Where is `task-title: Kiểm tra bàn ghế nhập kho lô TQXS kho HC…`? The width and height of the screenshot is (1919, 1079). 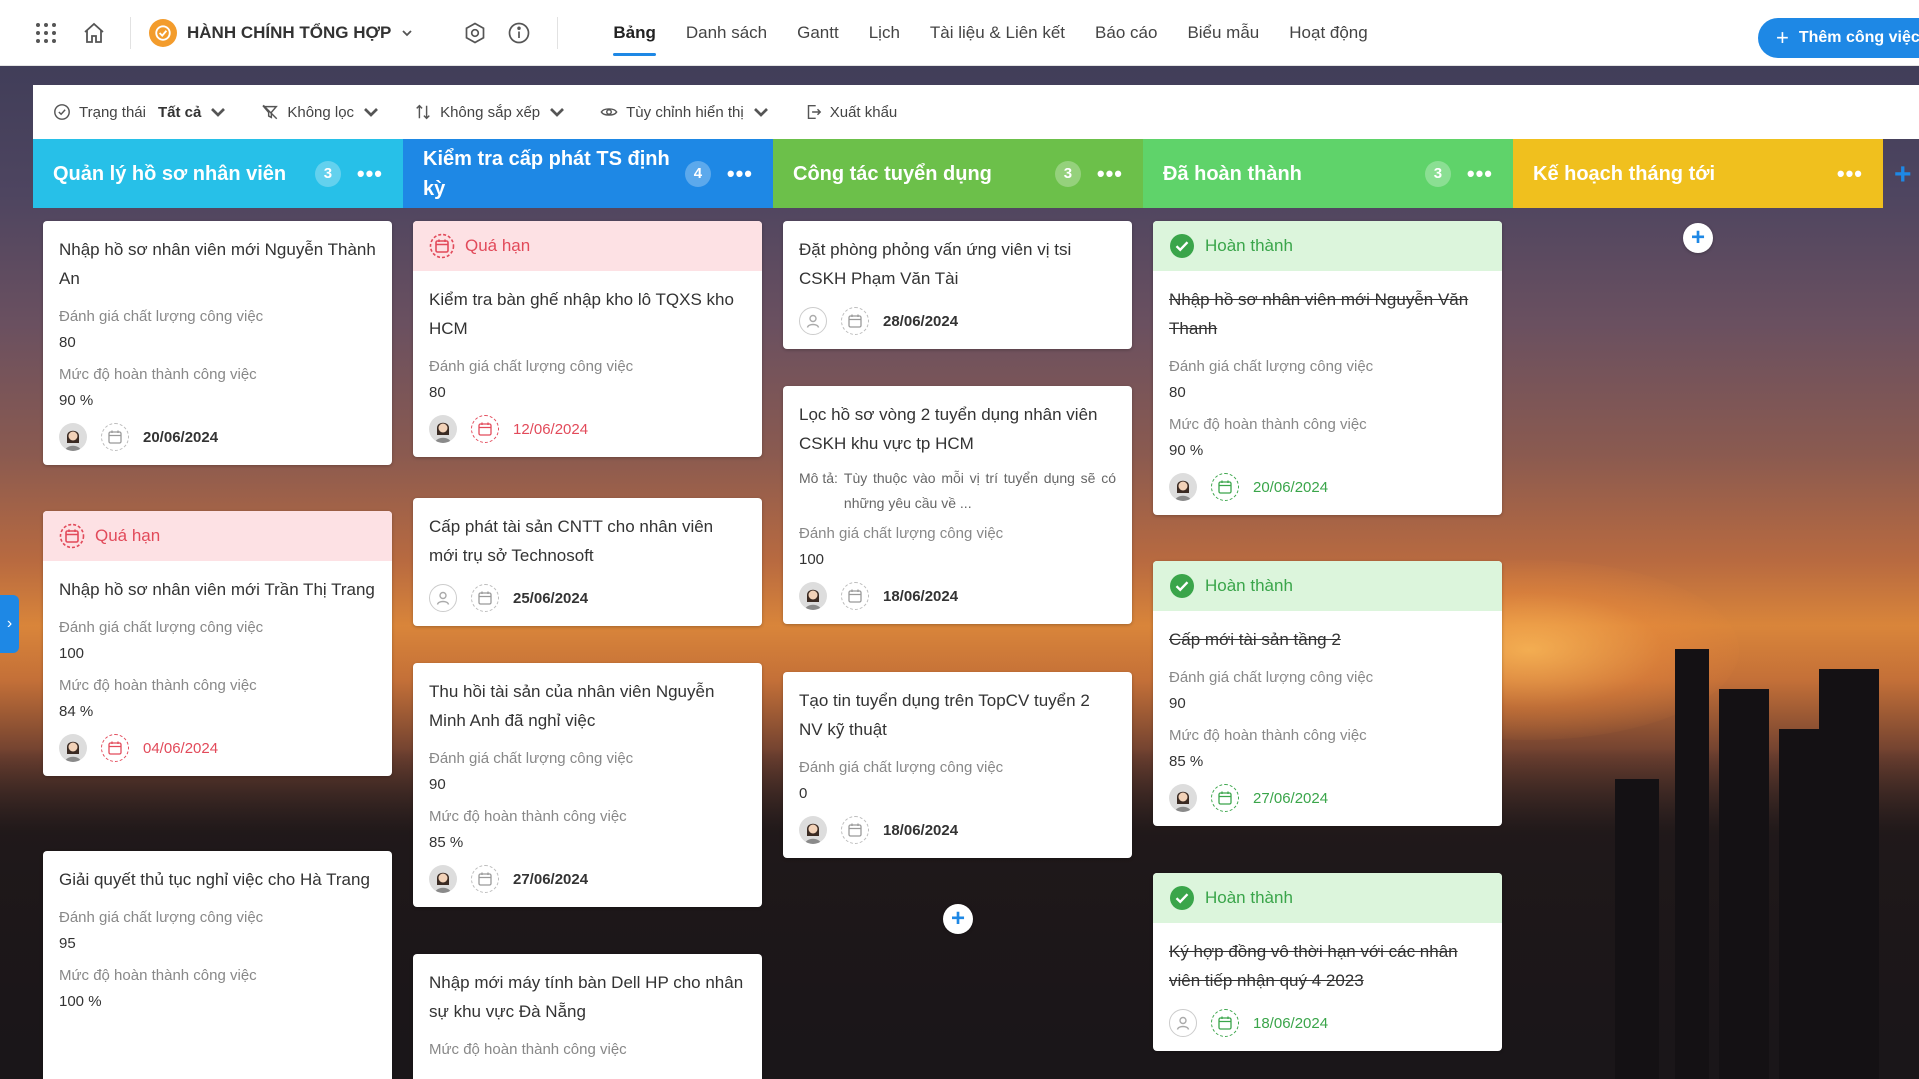 task-title: Kiểm tra bàn ghế nhập kho lô TQXS kho HC… is located at coordinates (581, 314).